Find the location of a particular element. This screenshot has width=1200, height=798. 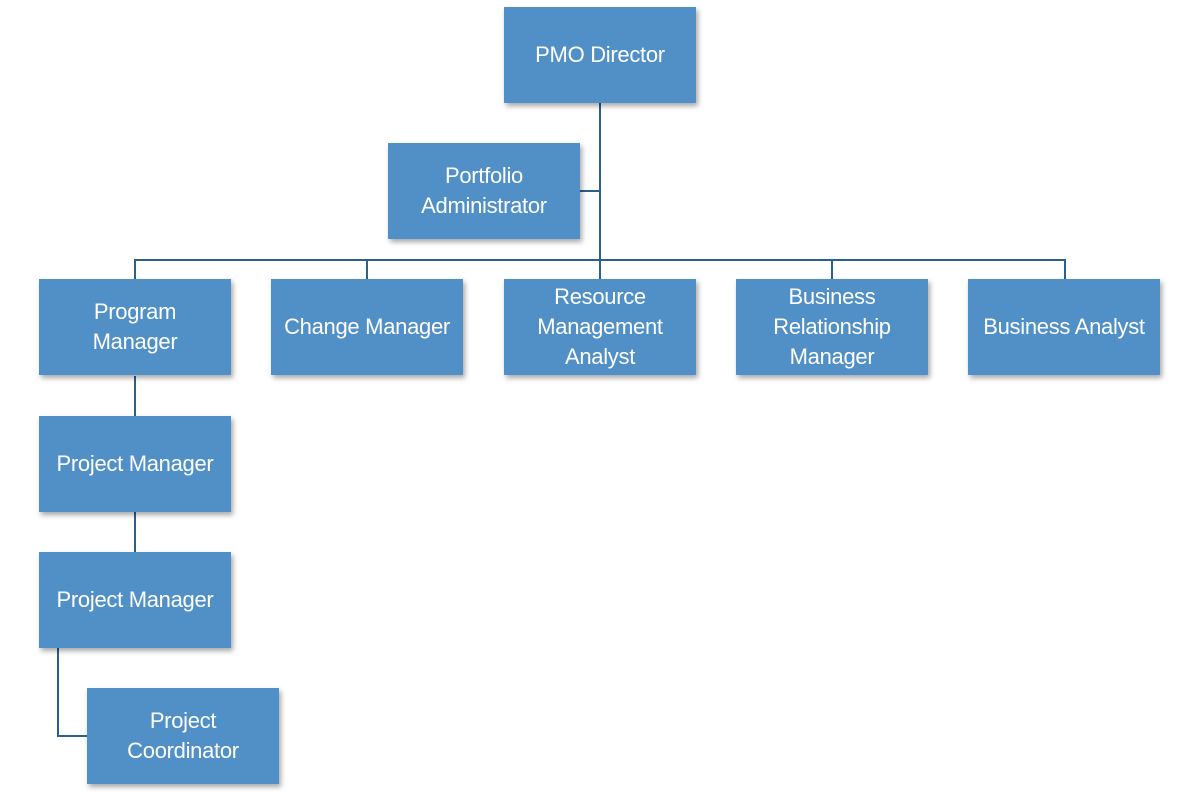

node-label: Portfolio Administrator is located at coordinates (484, 190).